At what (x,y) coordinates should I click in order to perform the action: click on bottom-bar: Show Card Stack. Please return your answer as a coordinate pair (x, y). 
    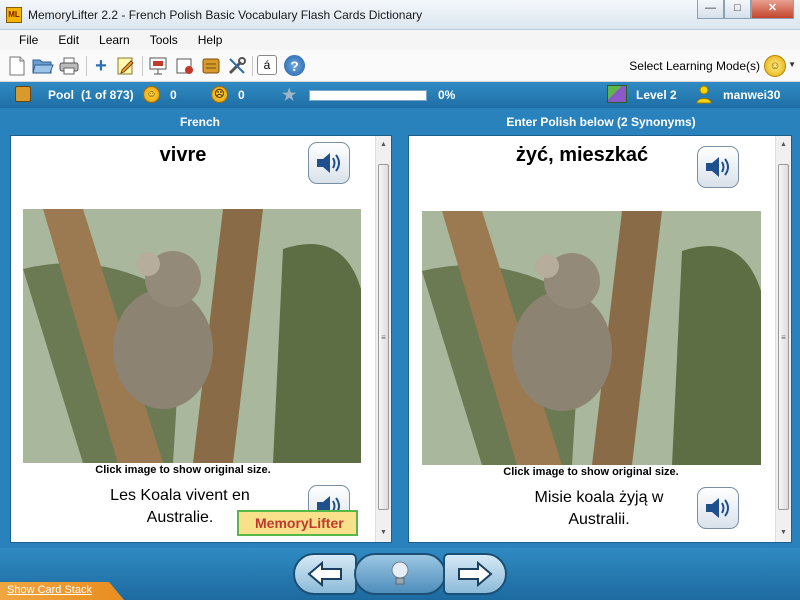
    Looking at the image, I should click on (400, 574).